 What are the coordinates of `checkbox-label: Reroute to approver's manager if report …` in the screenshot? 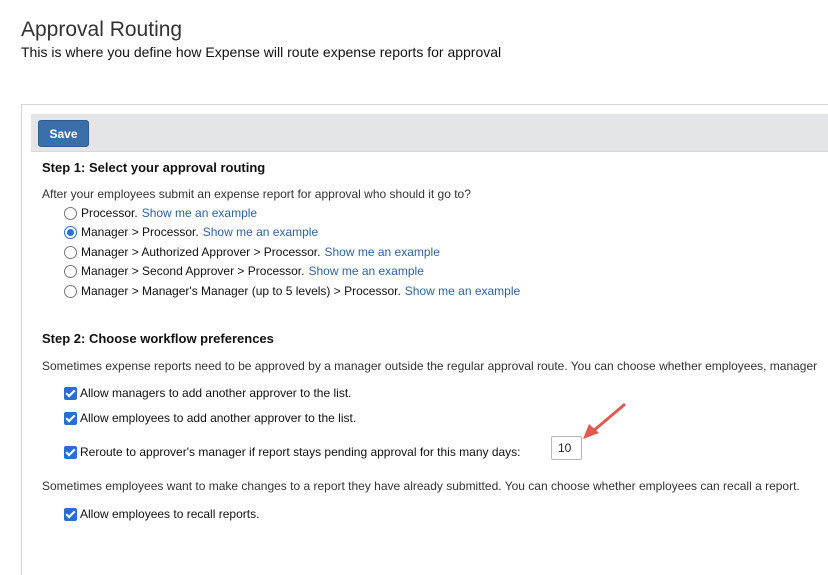 It's located at (300, 452).